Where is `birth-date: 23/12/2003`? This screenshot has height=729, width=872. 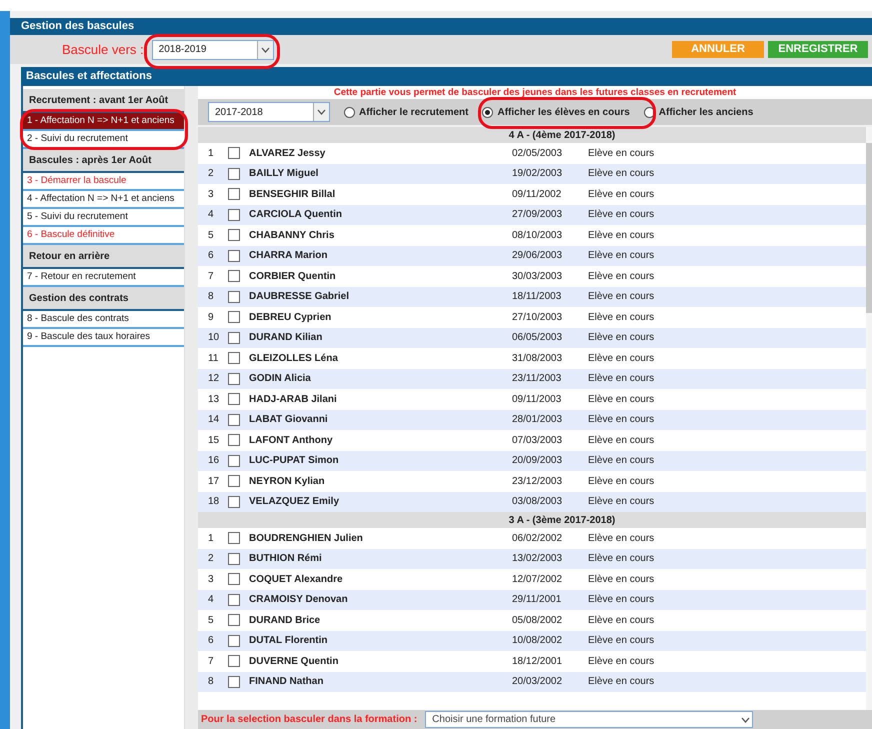
birth-date: 23/12/2003 is located at coordinates (537, 481).